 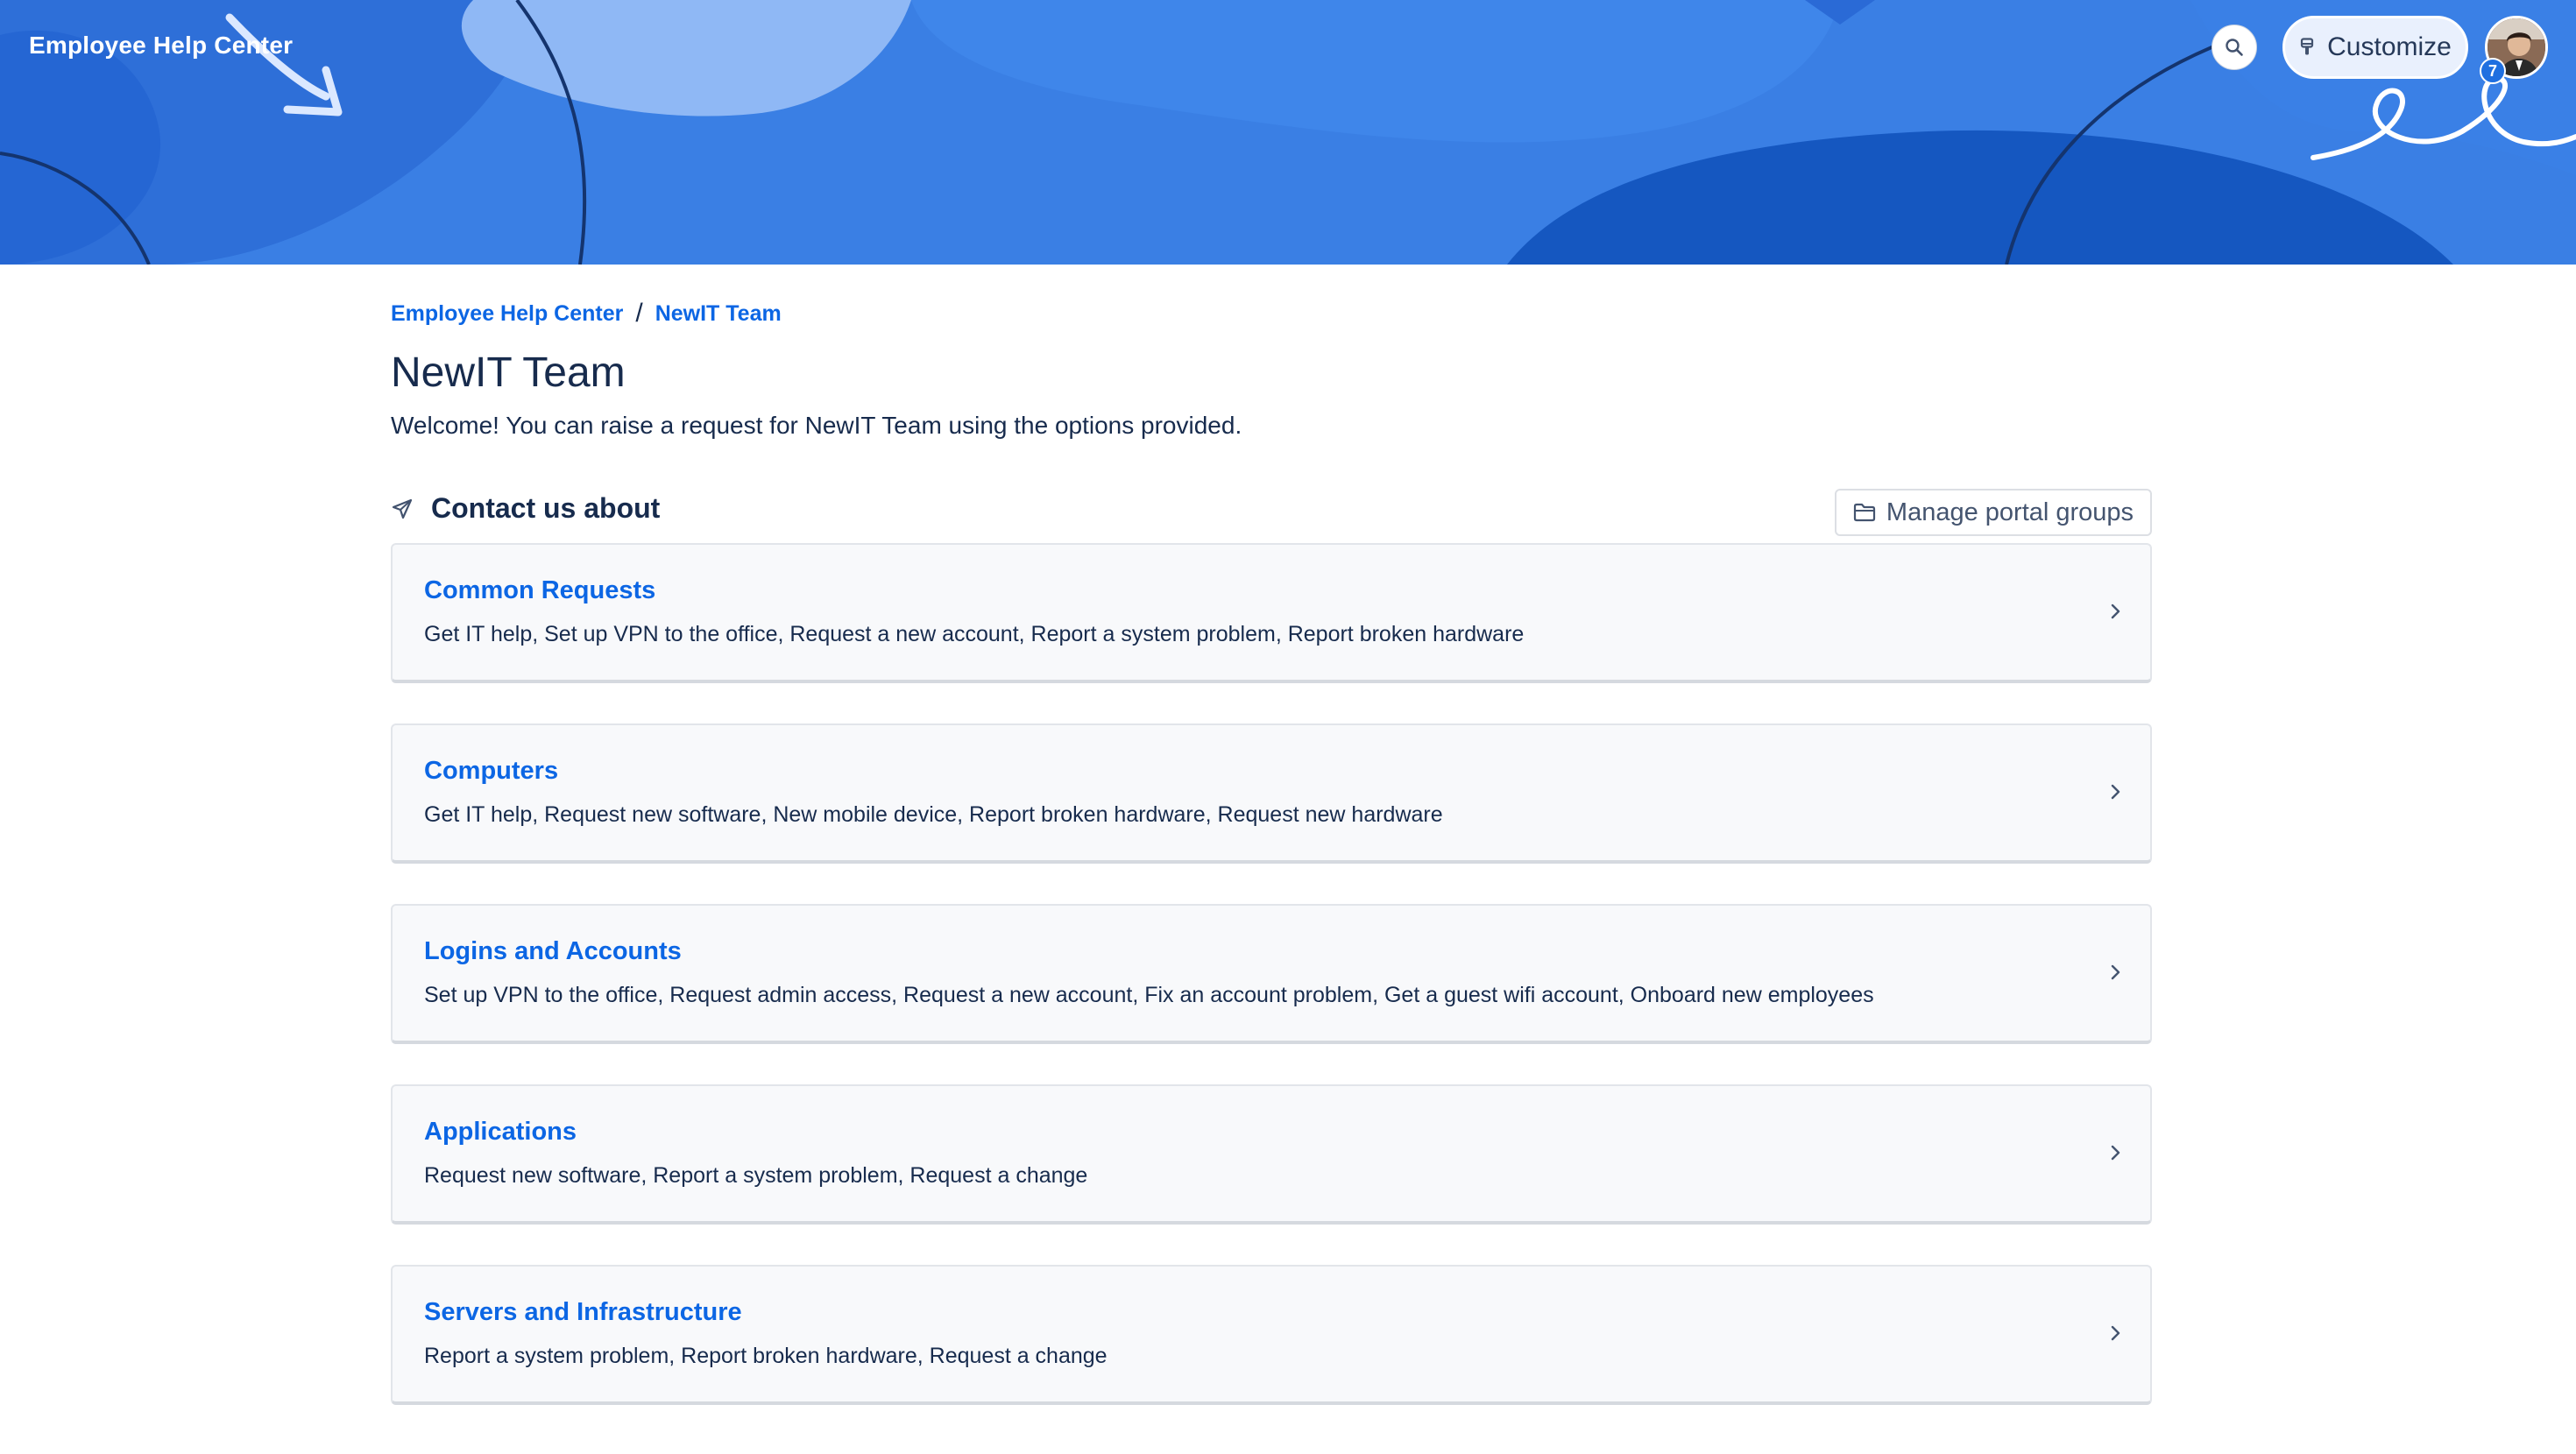 What do you see at coordinates (507, 314) in the screenshot?
I see `breadcrumb-link-help-center: Employee Help Center` at bounding box center [507, 314].